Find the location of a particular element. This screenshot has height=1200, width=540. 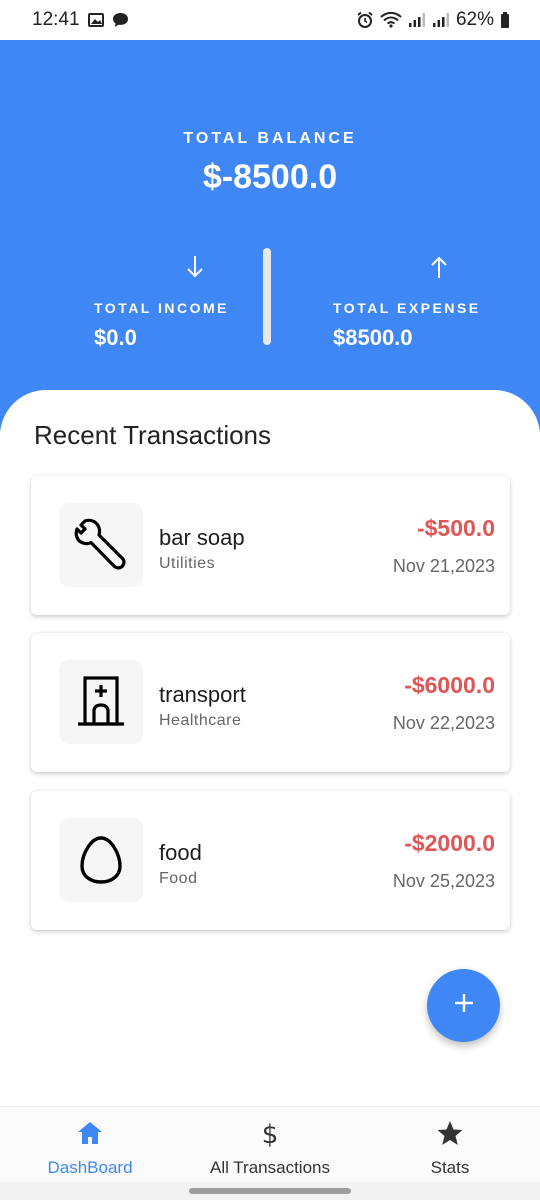

nav-item-all-transactions: $ All Transactions is located at coordinates (270, 1148).